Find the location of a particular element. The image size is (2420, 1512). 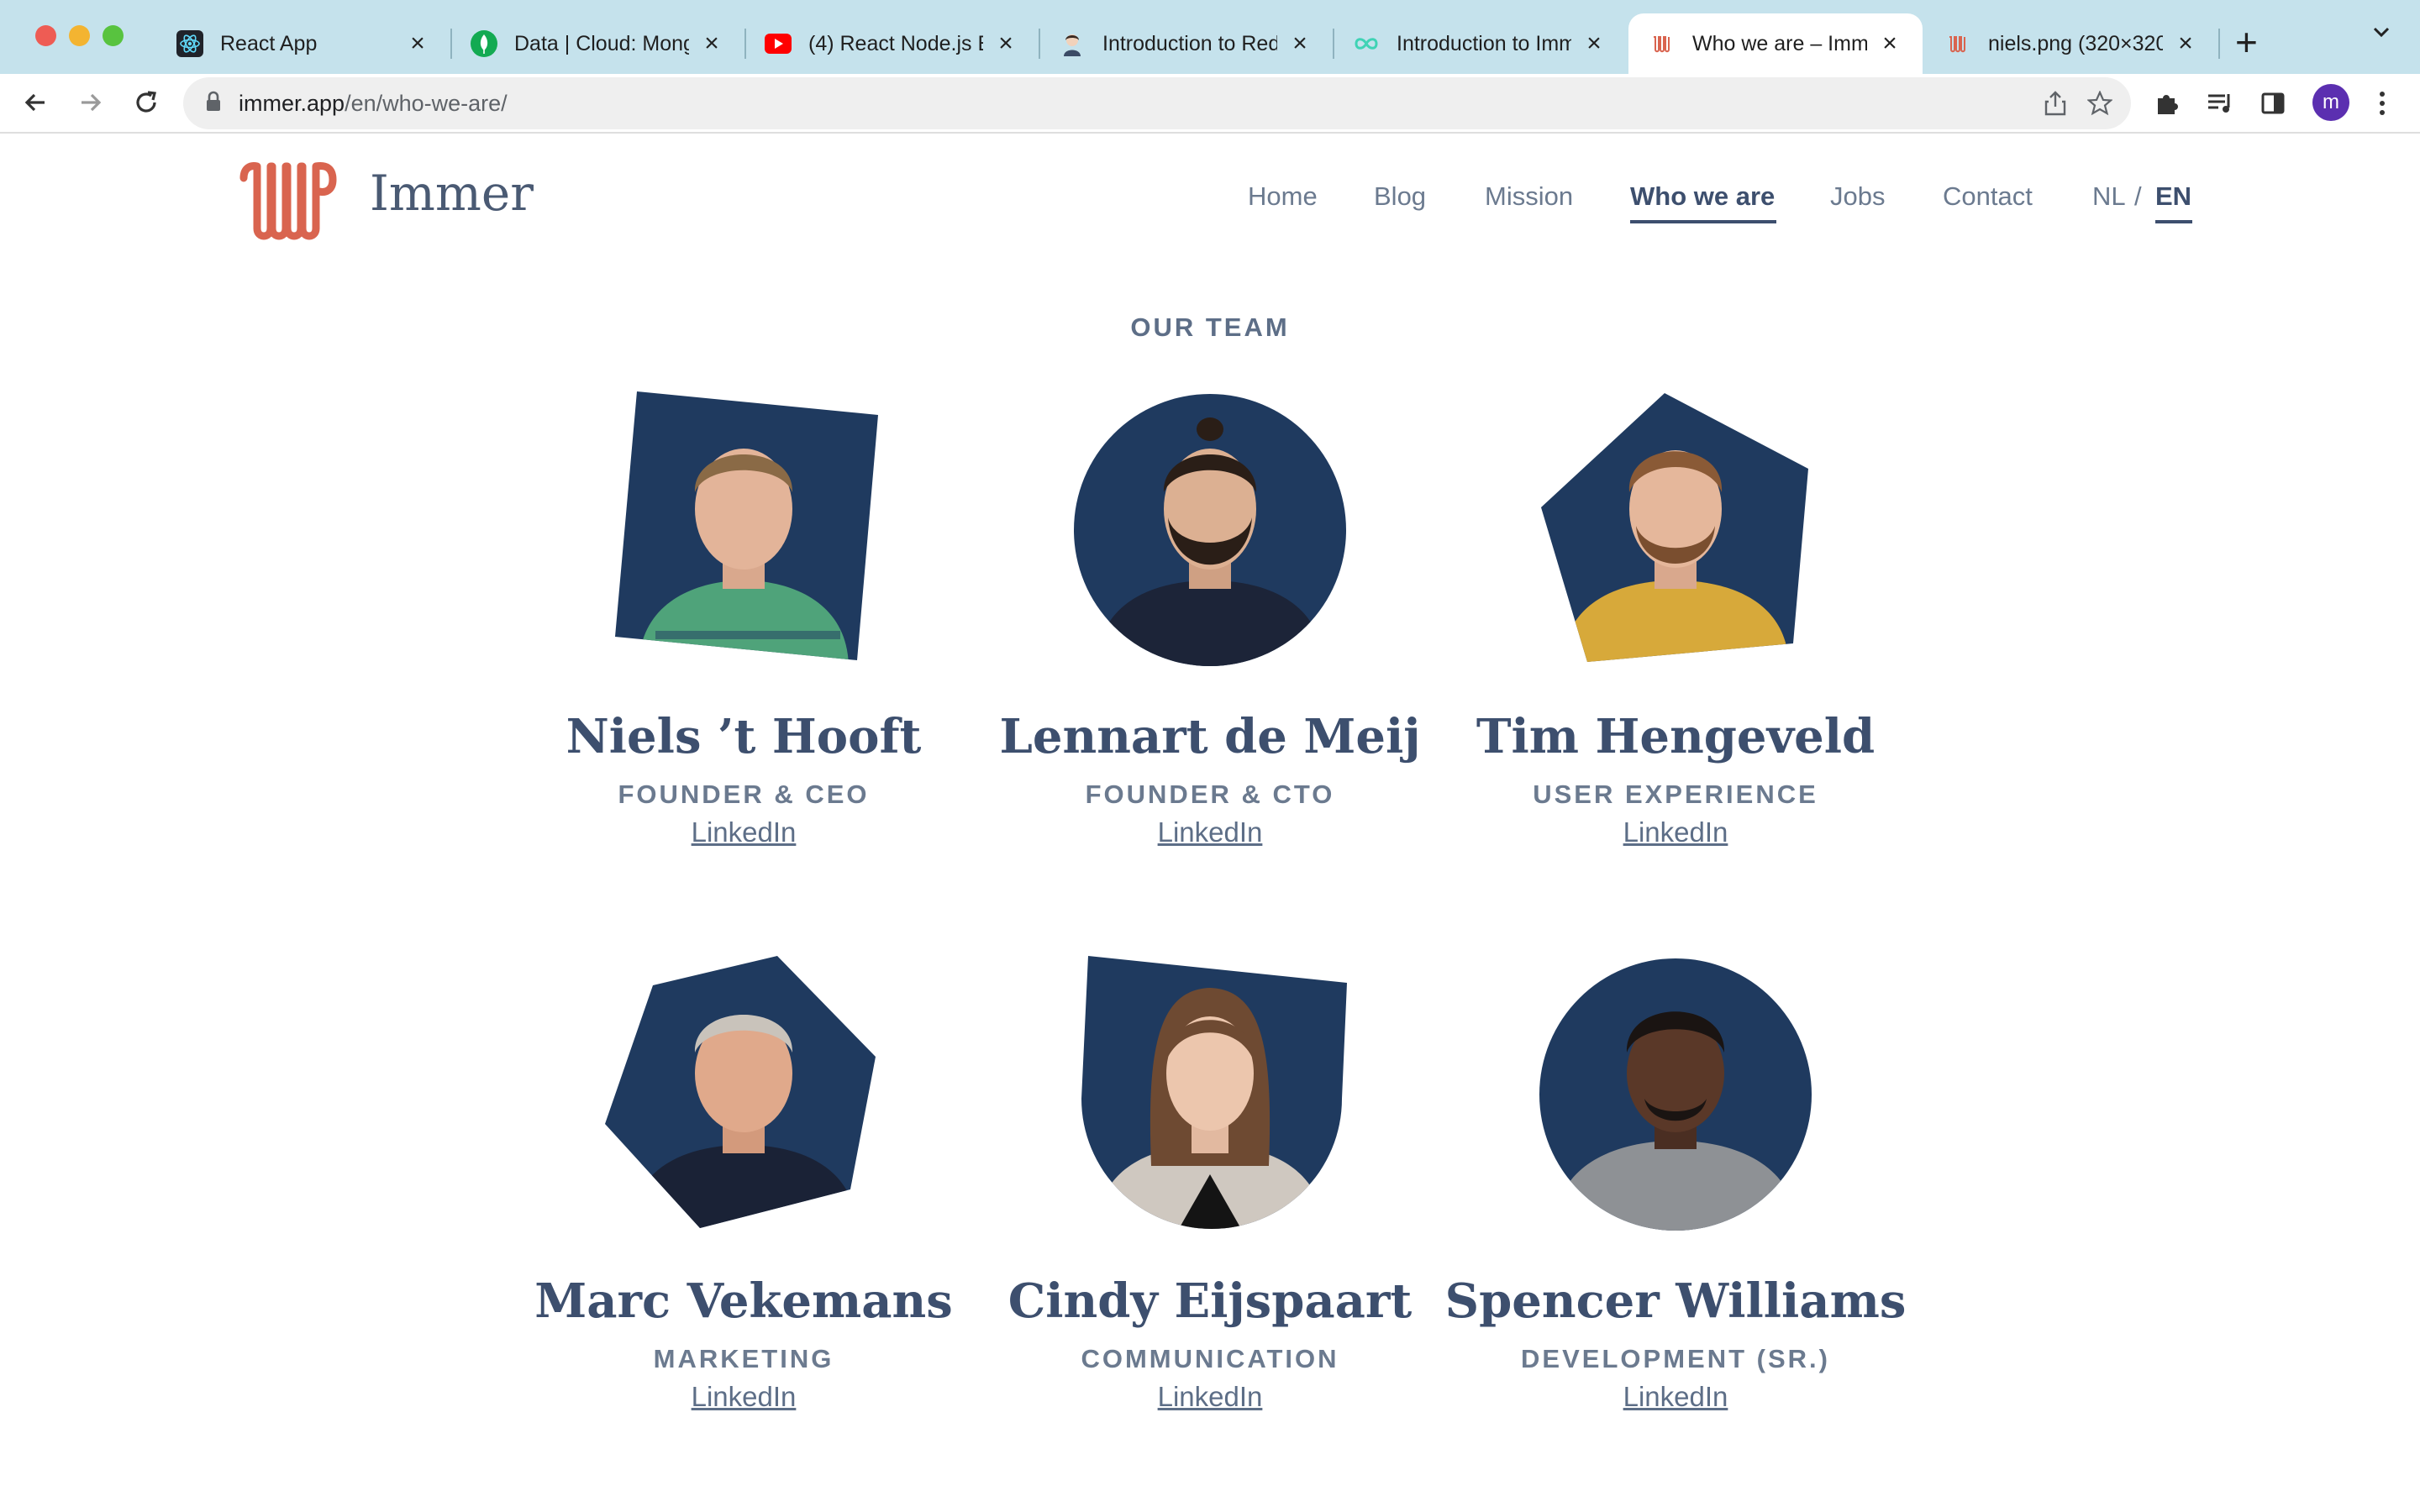

media-controls-icon is located at coordinates (2220, 103).